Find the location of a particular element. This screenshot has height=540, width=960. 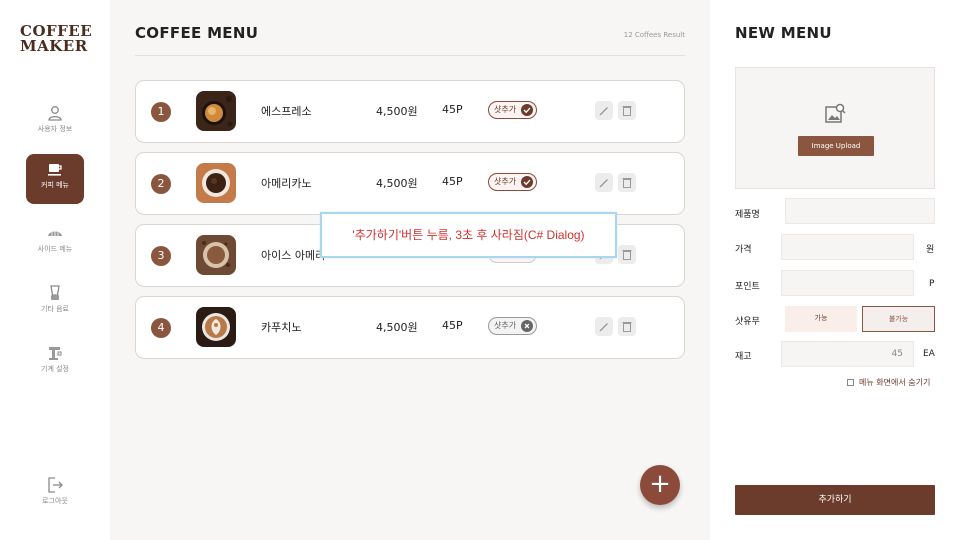

machine-icon is located at coordinates (55, 353).